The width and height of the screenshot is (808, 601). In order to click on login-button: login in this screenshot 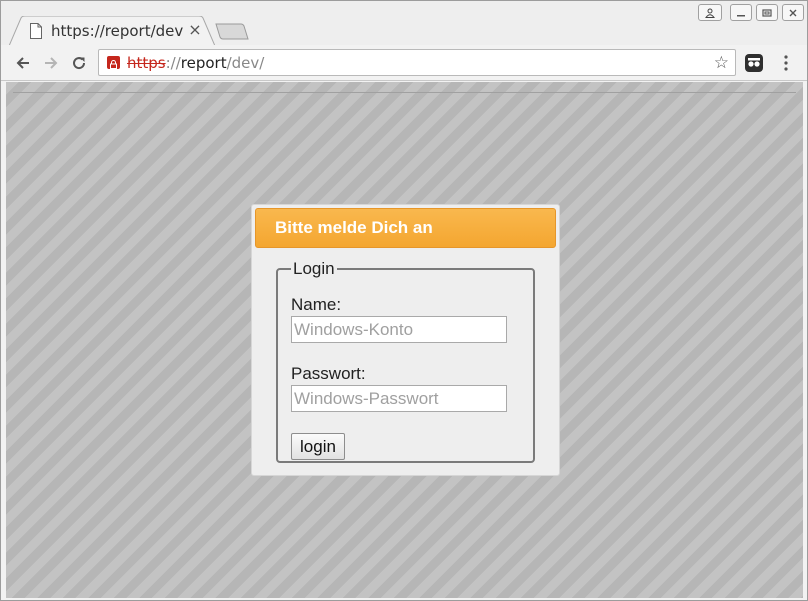, I will do `click(318, 446)`.